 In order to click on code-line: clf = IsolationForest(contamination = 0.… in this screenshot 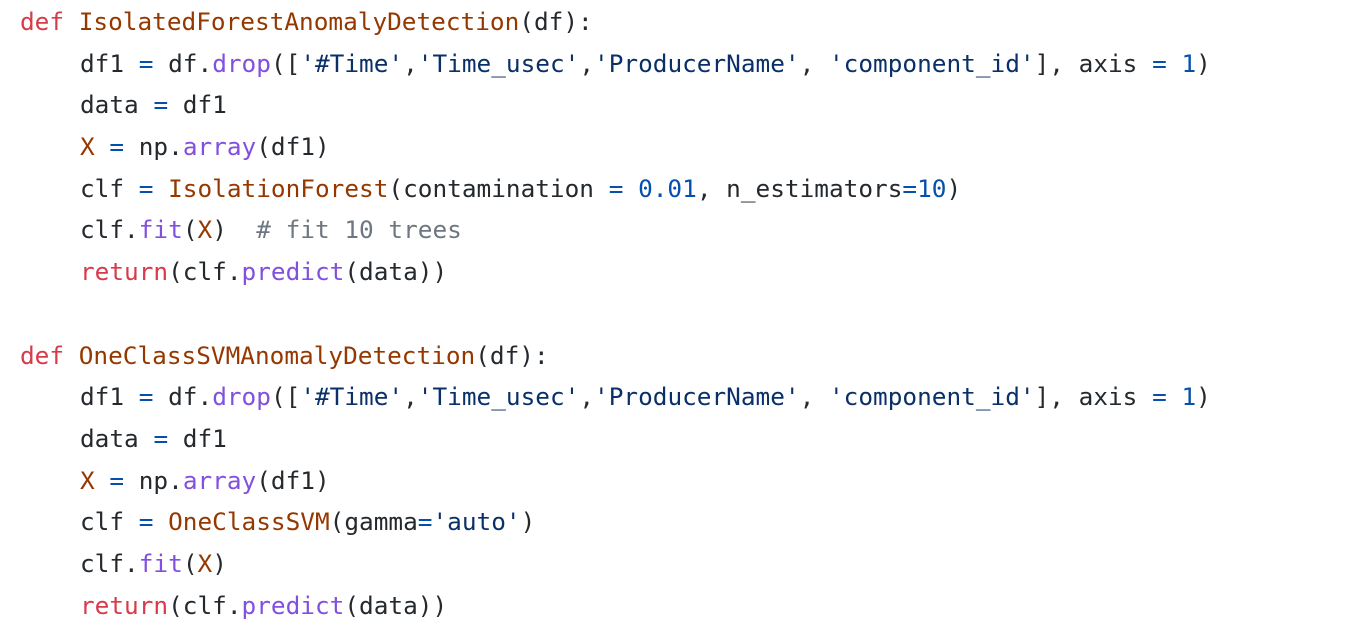, I will do `click(615, 189)`.